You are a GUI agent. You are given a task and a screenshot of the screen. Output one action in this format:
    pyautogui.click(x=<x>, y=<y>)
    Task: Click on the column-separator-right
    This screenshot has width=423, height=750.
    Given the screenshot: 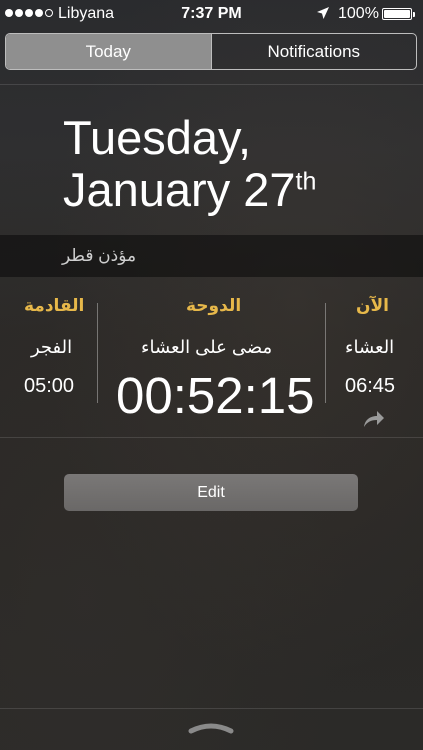 What is the action you would take?
    pyautogui.click(x=325, y=353)
    